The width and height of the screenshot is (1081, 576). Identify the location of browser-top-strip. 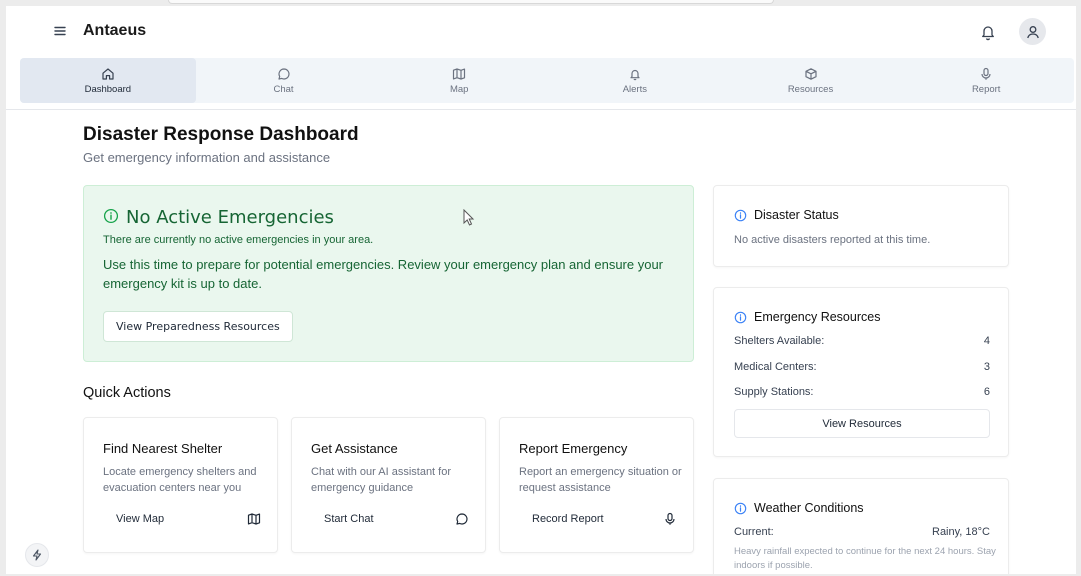
(471, 2).